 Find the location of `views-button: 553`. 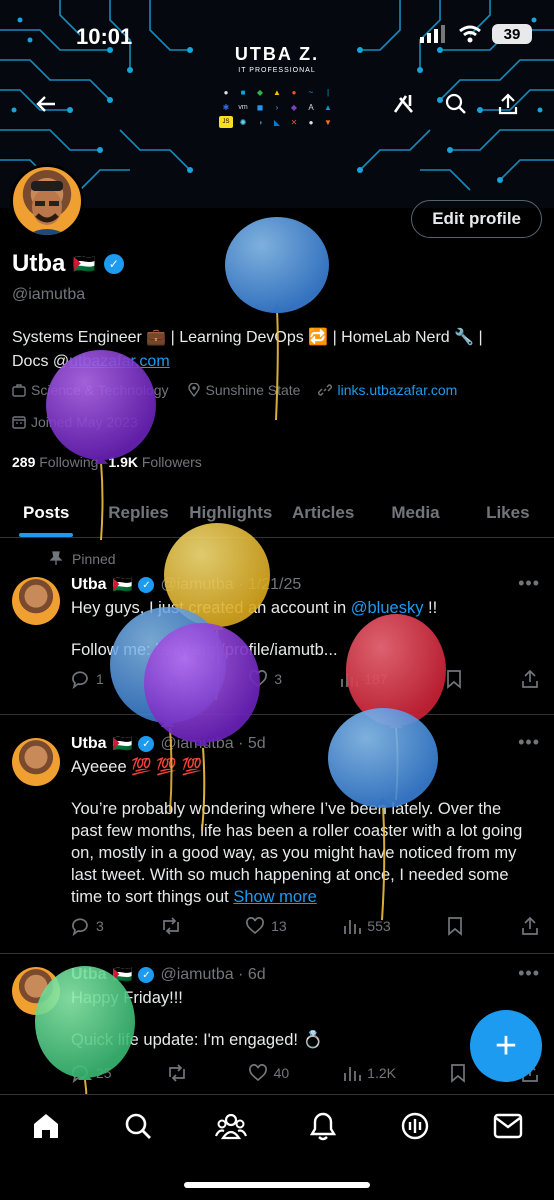

views-button: 553 is located at coordinates (367, 926).